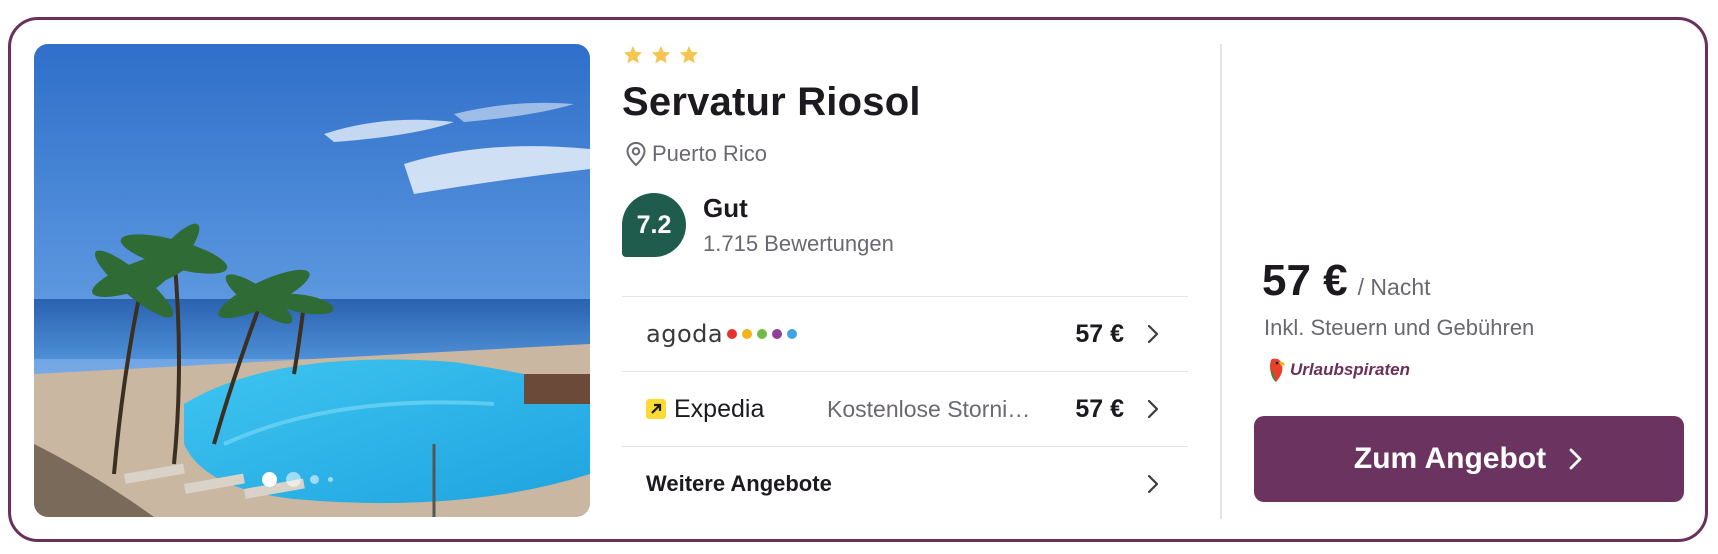 This screenshot has width=1718, height=554. I want to click on offer-row-expedia: Expedia Kostenlose Storni… 57 €, so click(905, 408).